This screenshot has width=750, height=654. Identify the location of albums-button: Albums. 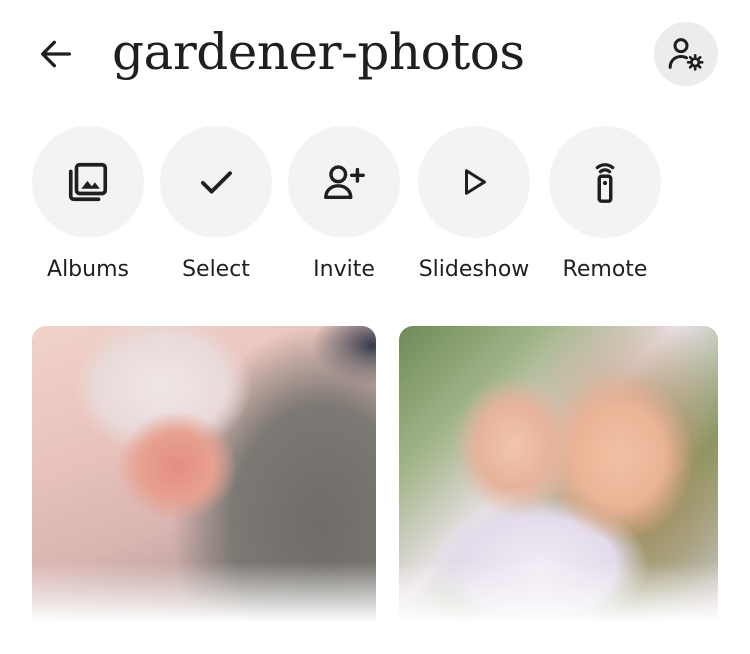
(88, 206).